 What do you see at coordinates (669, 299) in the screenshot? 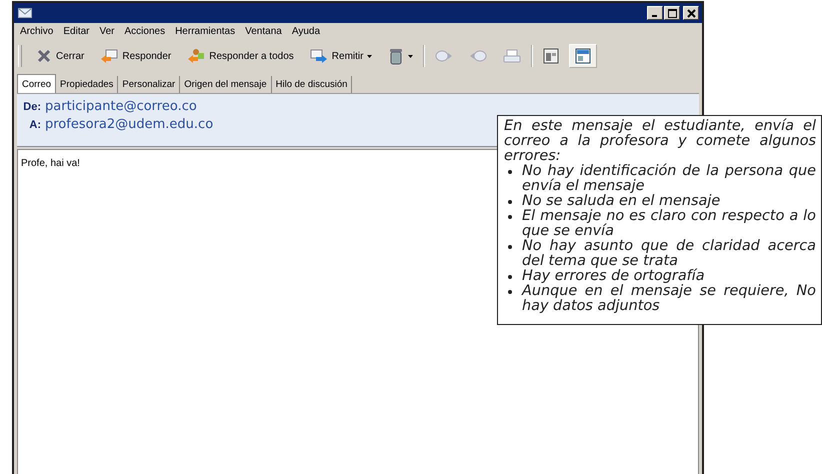
I see `callout-item: Aunque en el mensaje se requiere, No hay datos adjuntos` at bounding box center [669, 299].